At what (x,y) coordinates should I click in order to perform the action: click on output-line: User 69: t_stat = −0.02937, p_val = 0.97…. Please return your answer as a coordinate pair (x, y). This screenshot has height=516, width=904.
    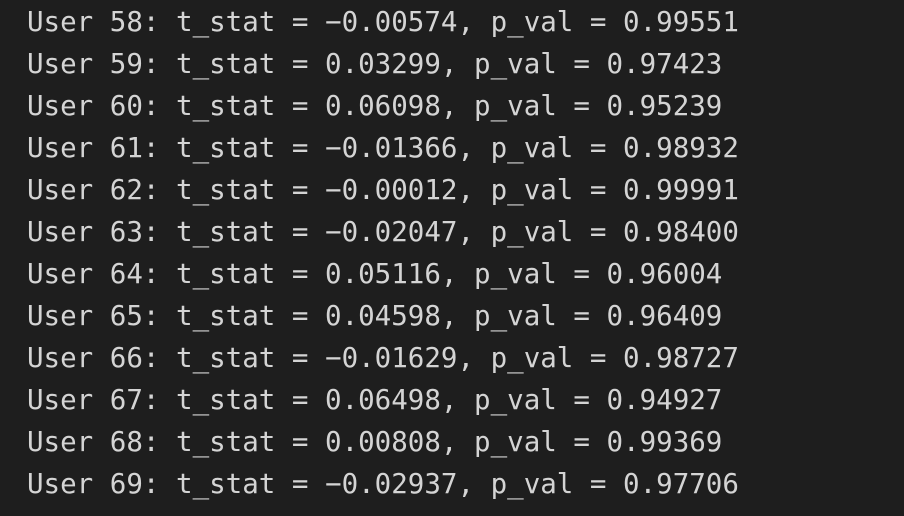
    Looking at the image, I should click on (383, 484).